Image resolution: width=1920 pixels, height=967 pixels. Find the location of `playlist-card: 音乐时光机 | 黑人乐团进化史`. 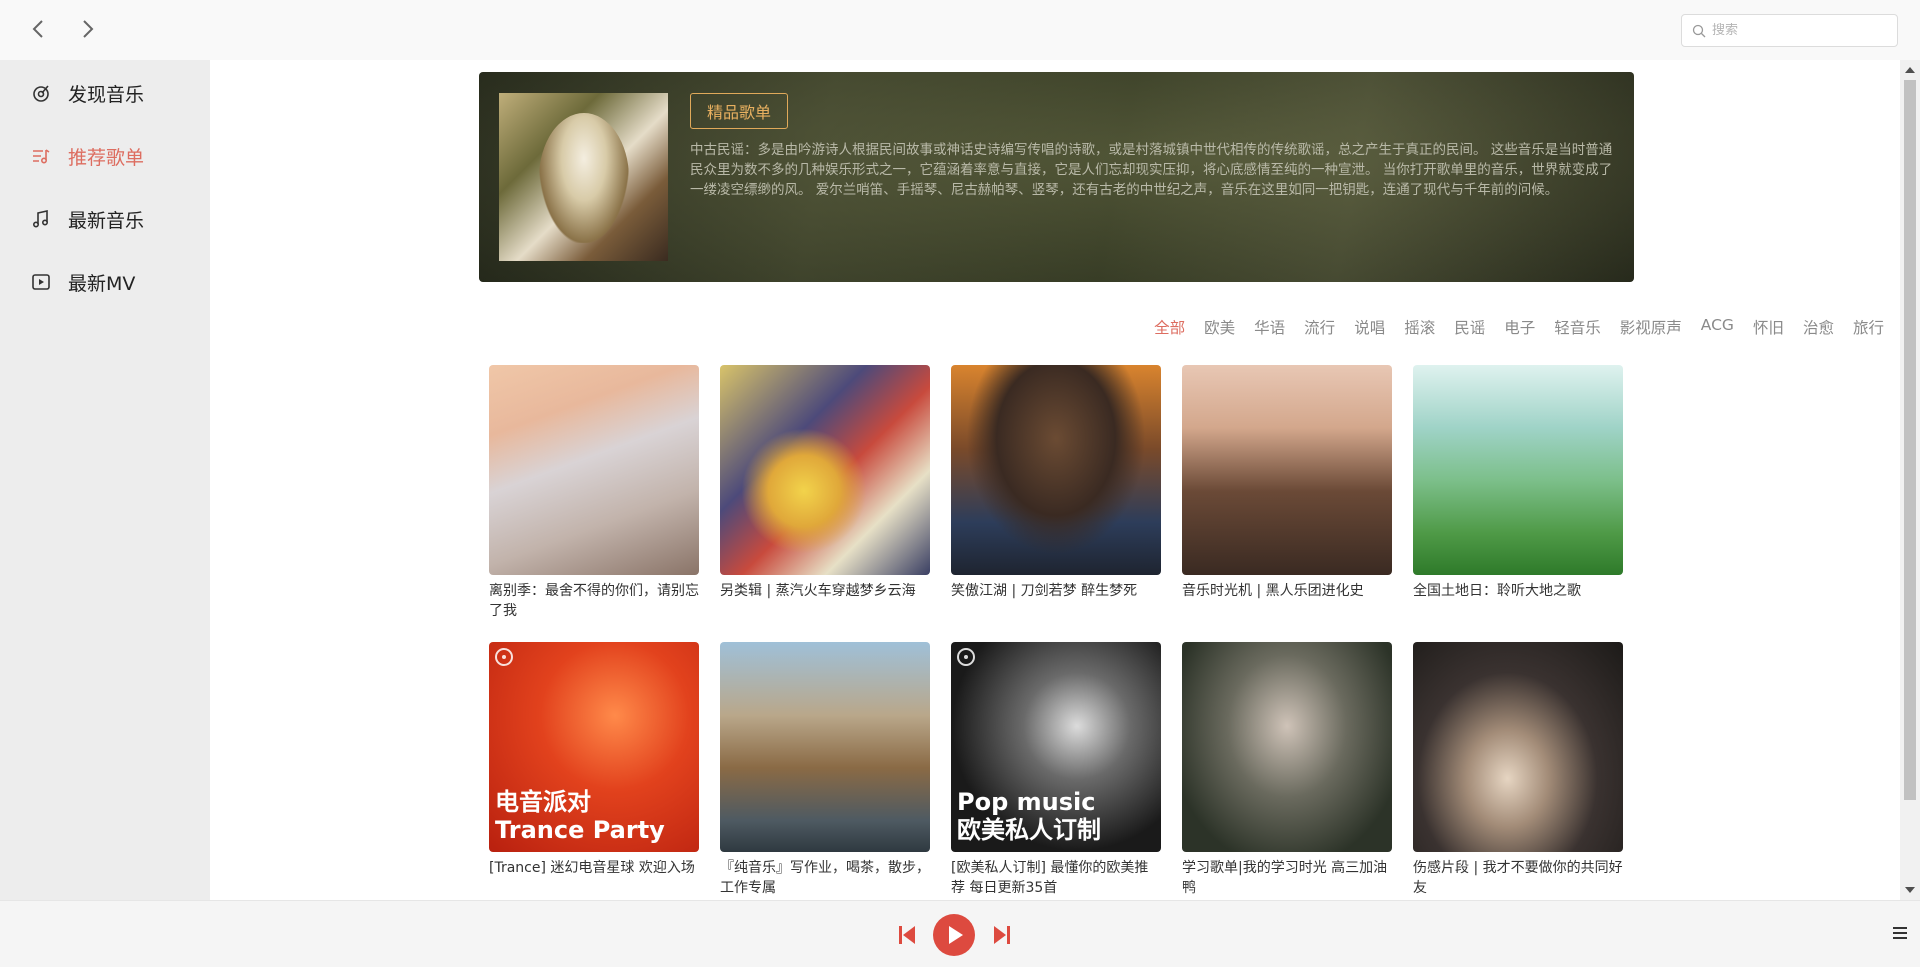

playlist-card: 音乐时光机 | 黑人乐团进化史 is located at coordinates (1287, 483).